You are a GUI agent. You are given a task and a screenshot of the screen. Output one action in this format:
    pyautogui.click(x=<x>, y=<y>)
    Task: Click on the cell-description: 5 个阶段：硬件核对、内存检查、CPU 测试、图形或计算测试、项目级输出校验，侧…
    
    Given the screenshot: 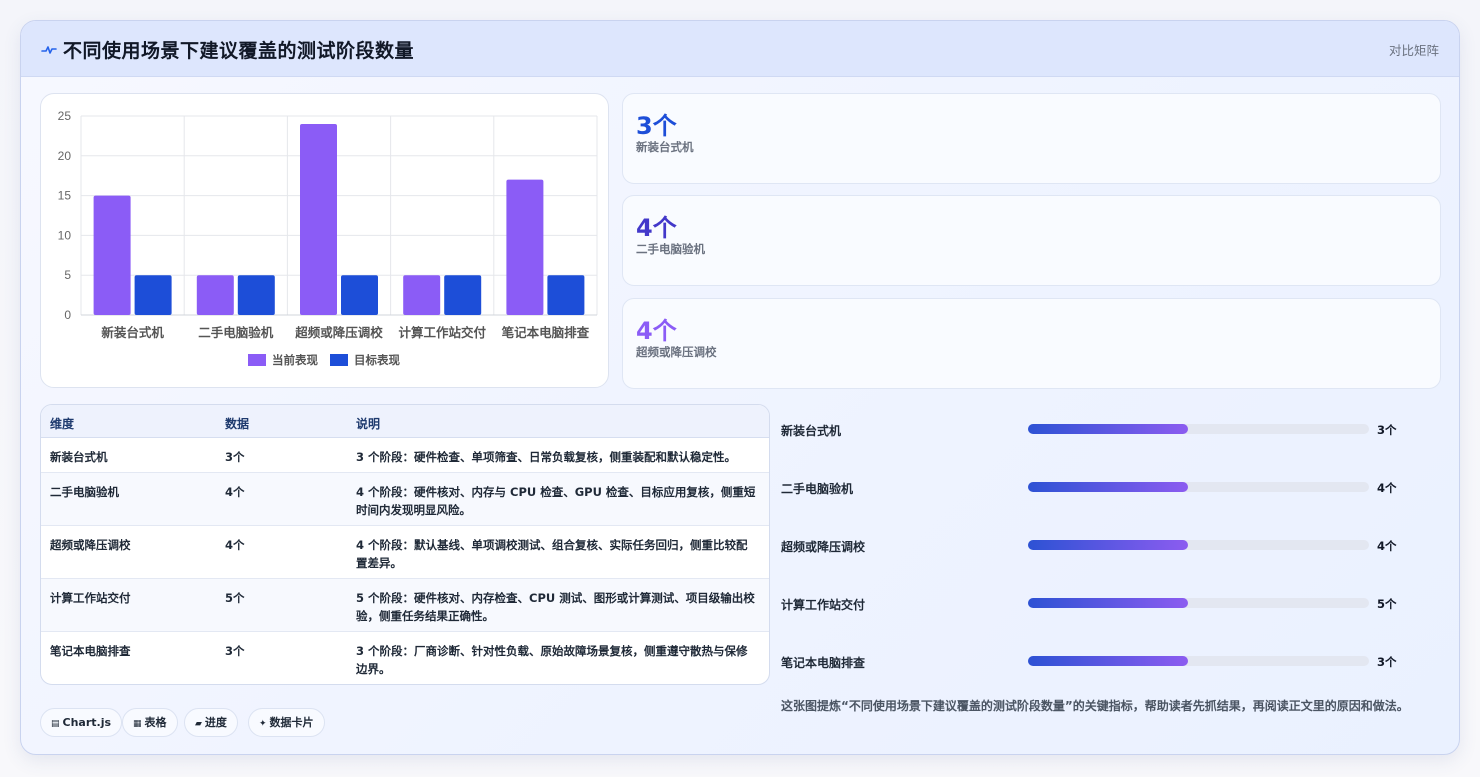 What is the action you would take?
    pyautogui.click(x=555, y=607)
    